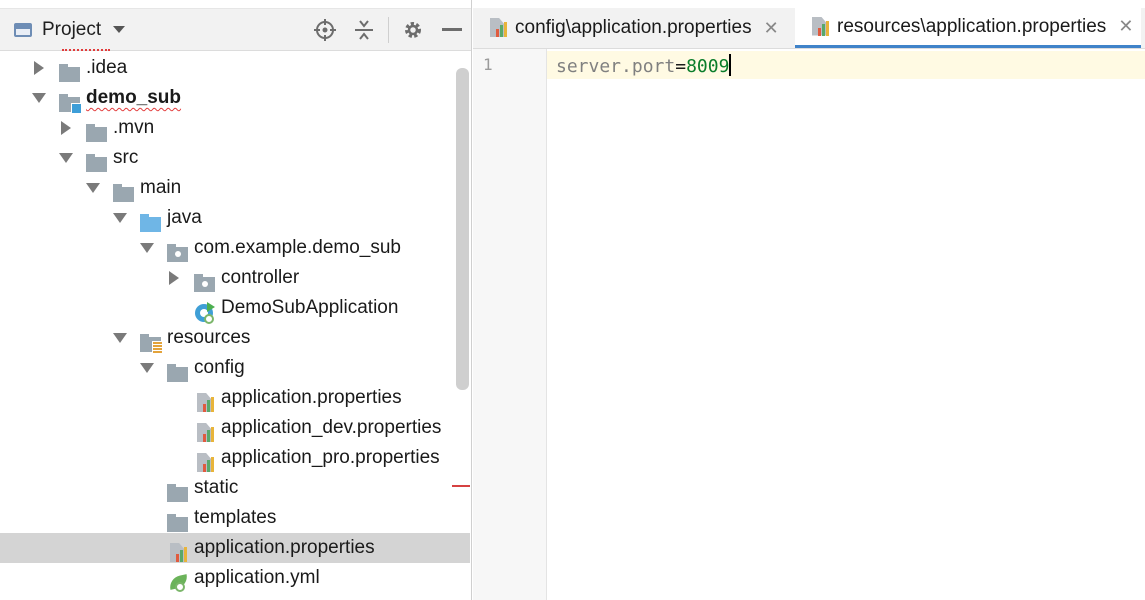  I want to click on spring-boot-app-icon, so click(205, 313).